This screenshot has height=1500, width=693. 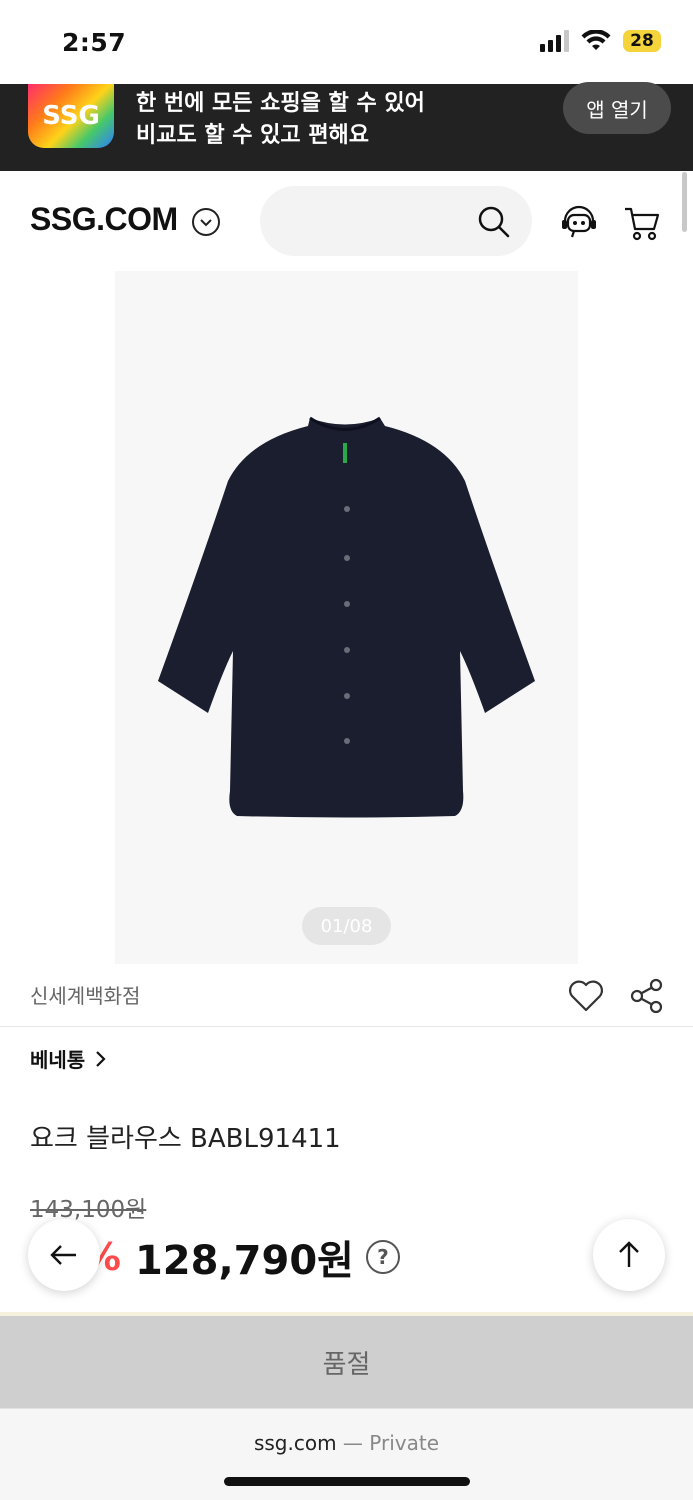 What do you see at coordinates (596, 40) in the screenshot?
I see `wifi-icon` at bounding box center [596, 40].